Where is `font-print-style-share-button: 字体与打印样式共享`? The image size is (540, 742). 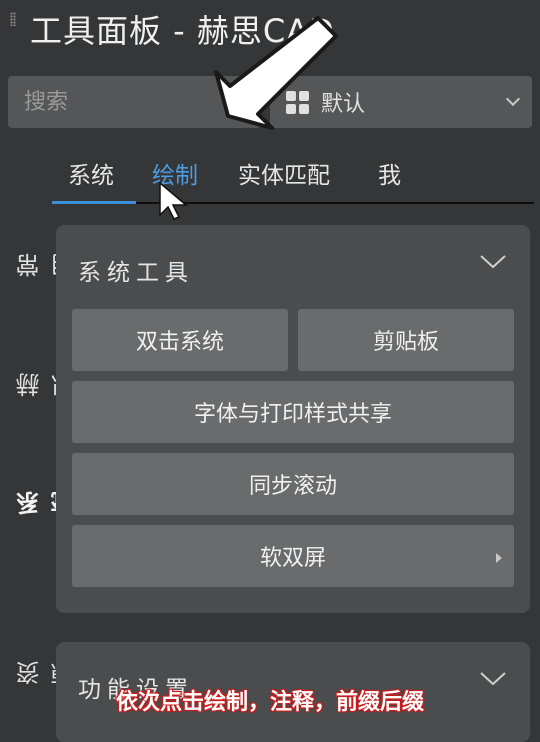 font-print-style-share-button: 字体与打印样式共享 is located at coordinates (293, 412).